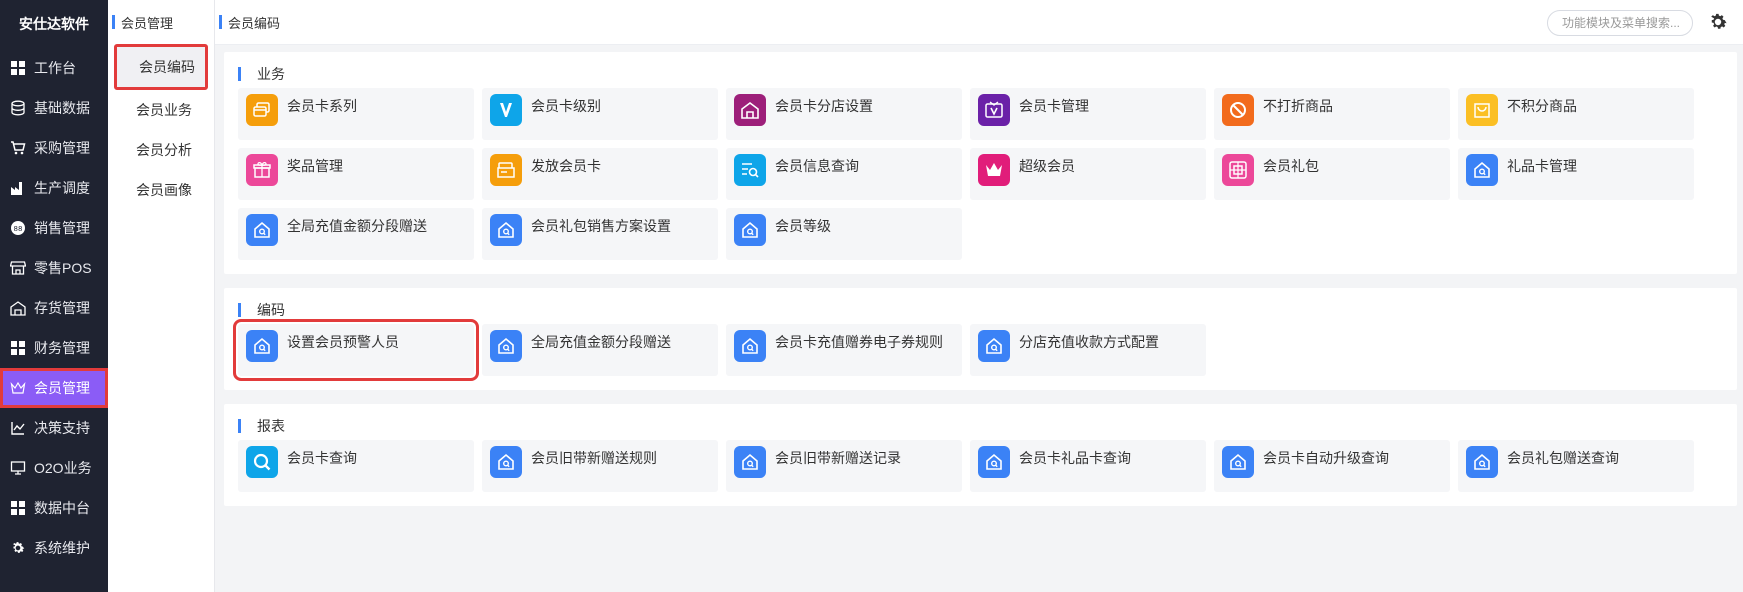 The width and height of the screenshot is (1743, 592). What do you see at coordinates (18, 428) in the screenshot?
I see `decision-icon` at bounding box center [18, 428].